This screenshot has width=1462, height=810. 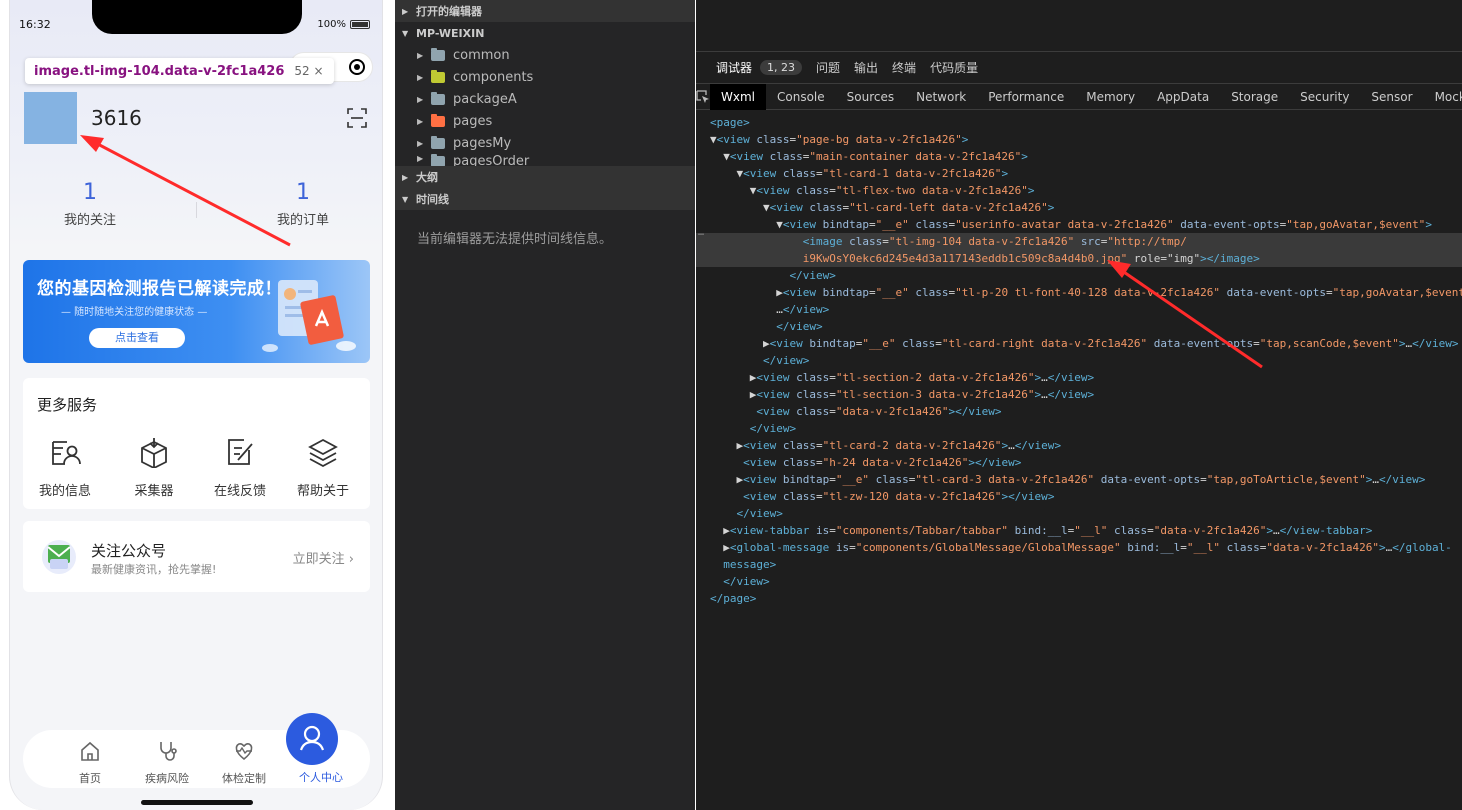 I want to click on service-label: 我的信息, so click(x=64, y=491).